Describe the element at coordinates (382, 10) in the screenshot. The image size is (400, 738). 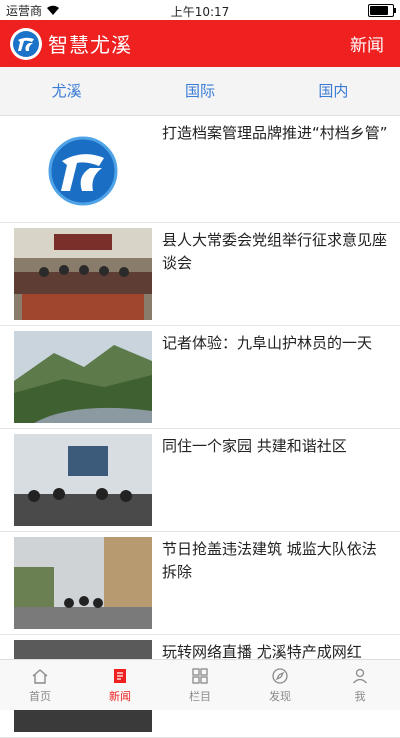
I see `battery-icon` at that location.